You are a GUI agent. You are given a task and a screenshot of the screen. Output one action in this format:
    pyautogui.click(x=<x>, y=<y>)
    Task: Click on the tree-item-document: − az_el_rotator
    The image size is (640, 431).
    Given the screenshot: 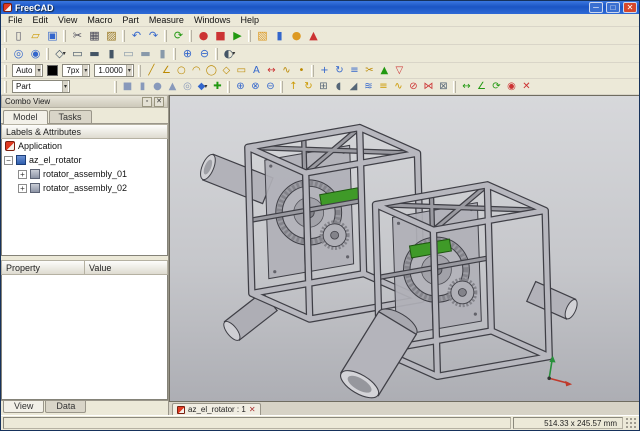 What is the action you would take?
    pyautogui.click(x=85, y=160)
    